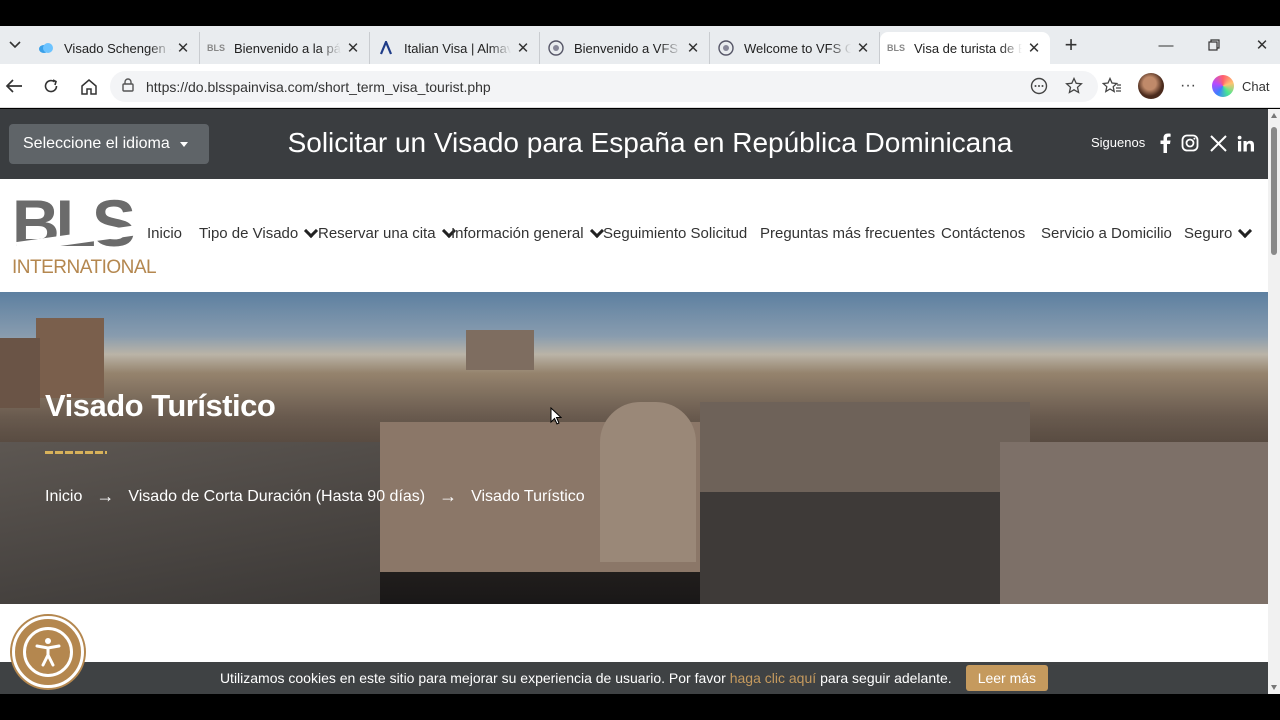  I want to click on nav-servicio-domicilio: Servicio a Domicilio, so click(1106, 233).